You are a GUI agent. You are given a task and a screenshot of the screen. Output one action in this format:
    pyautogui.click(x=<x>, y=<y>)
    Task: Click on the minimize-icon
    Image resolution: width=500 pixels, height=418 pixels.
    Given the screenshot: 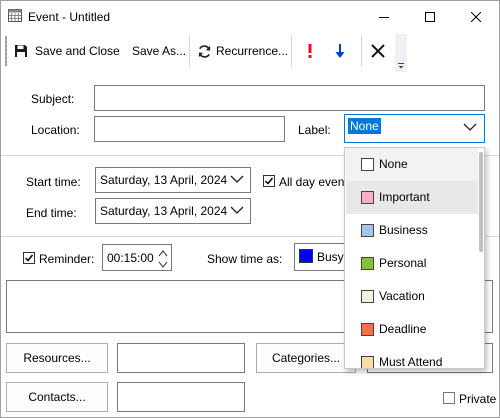 What is the action you would take?
    pyautogui.click(x=384, y=17)
    